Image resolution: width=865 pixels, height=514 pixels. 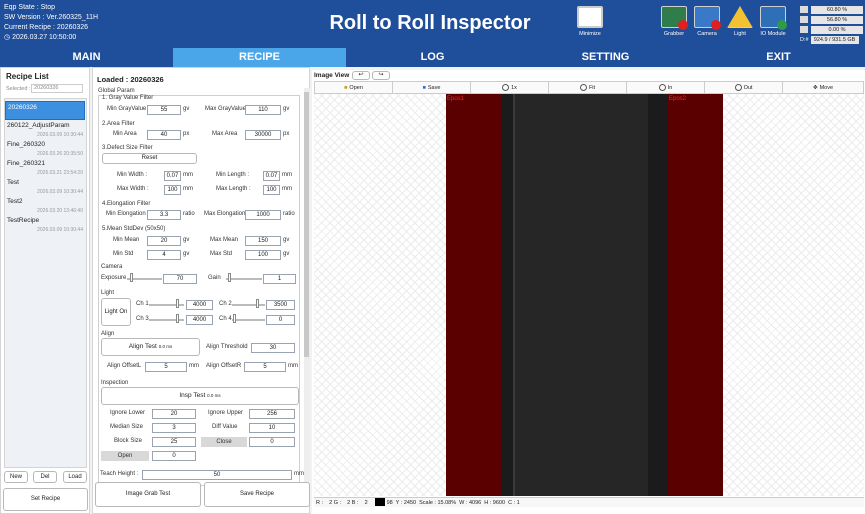 I want to click on tab-log: LOG, so click(x=432, y=57).